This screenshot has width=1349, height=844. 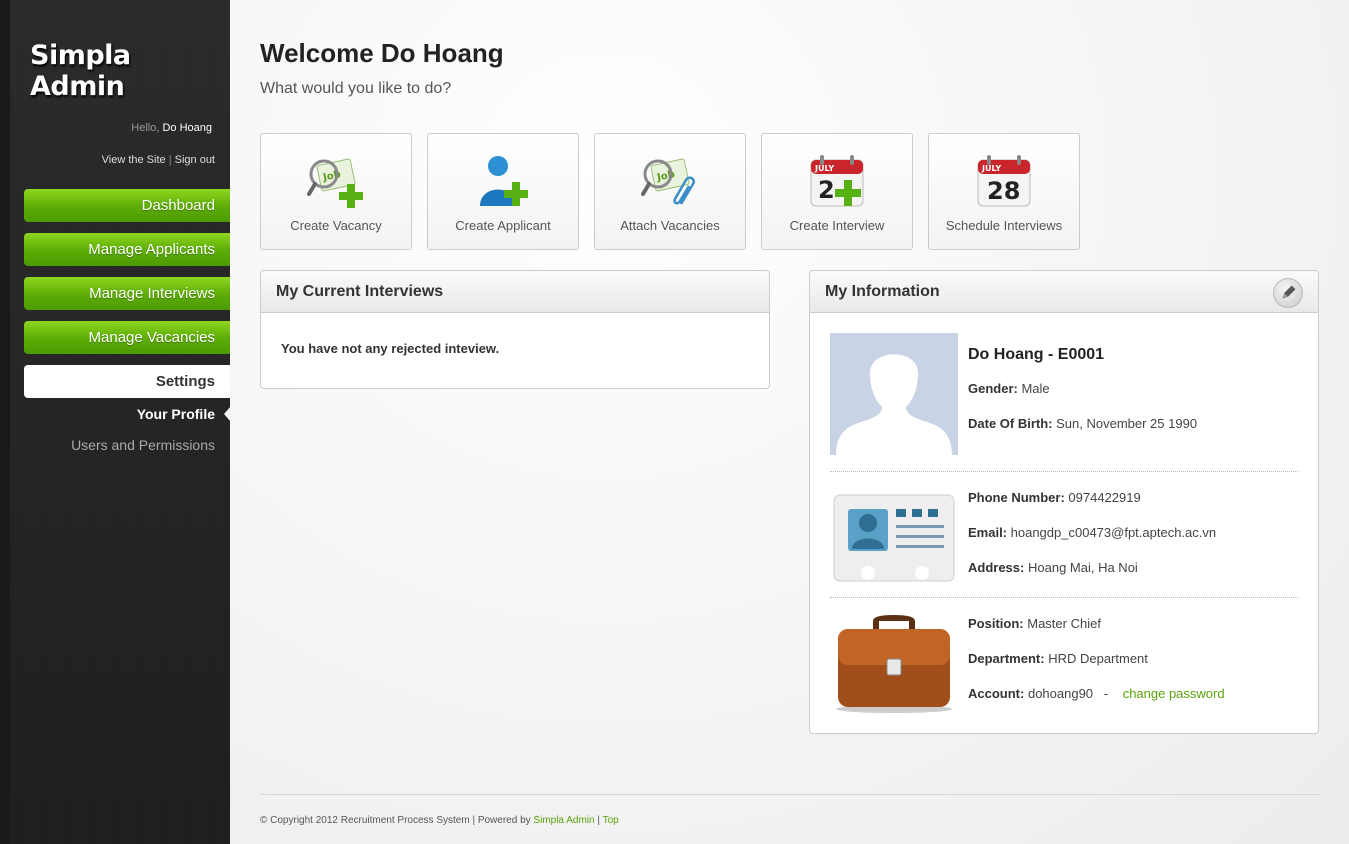 What do you see at coordinates (336, 225) in the screenshot?
I see `shortcut-label: Create Vacancy` at bounding box center [336, 225].